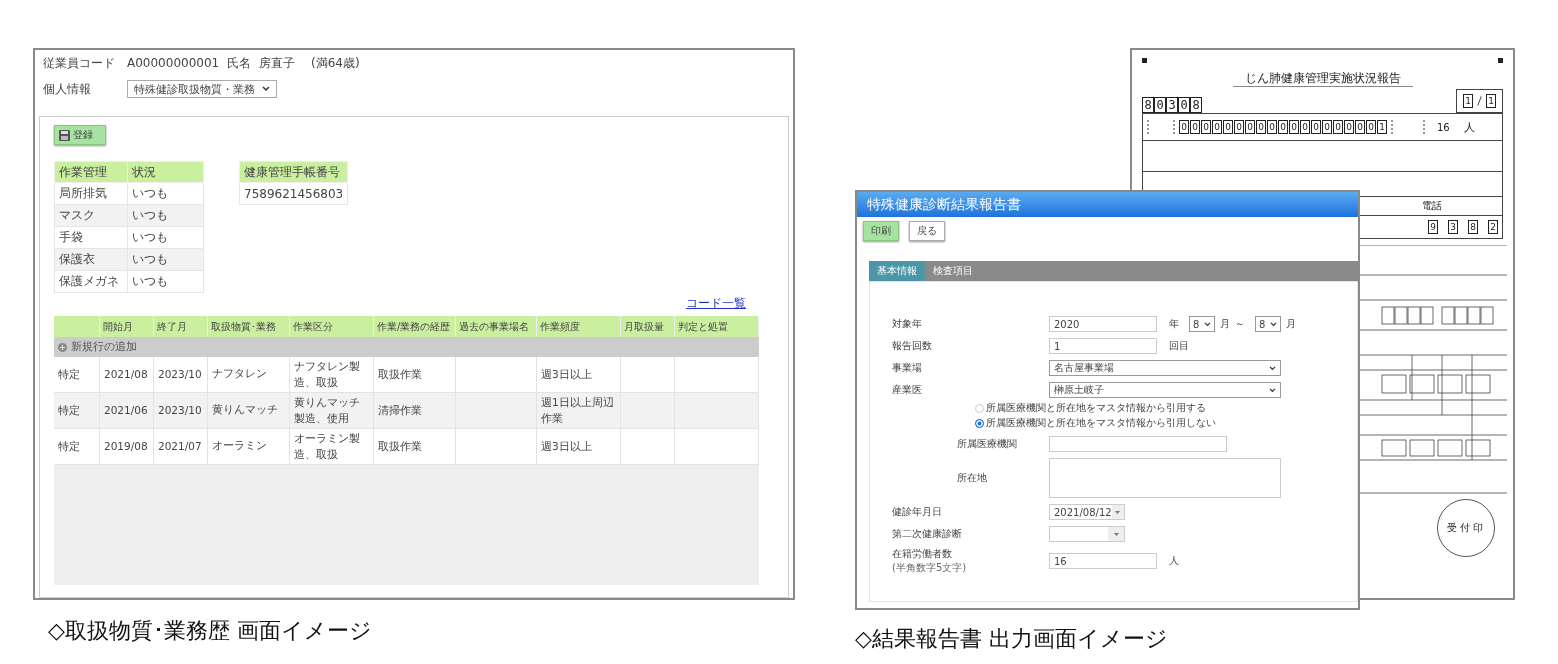  I want to click on table-cell: 特定, so click(77, 447).